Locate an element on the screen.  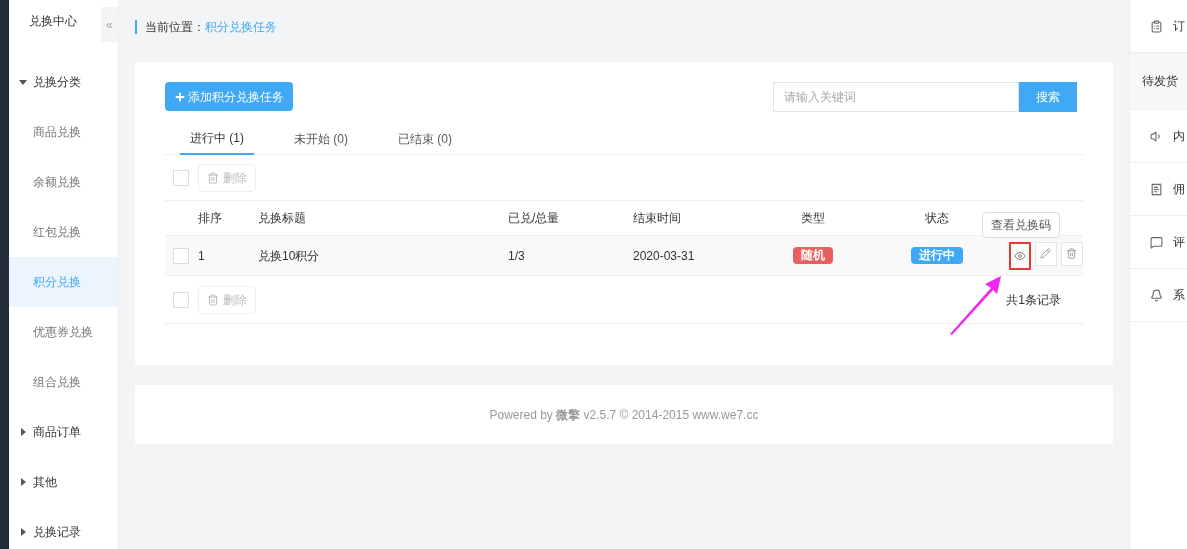
panel-item: 评 is located at coordinates (1158, 242).